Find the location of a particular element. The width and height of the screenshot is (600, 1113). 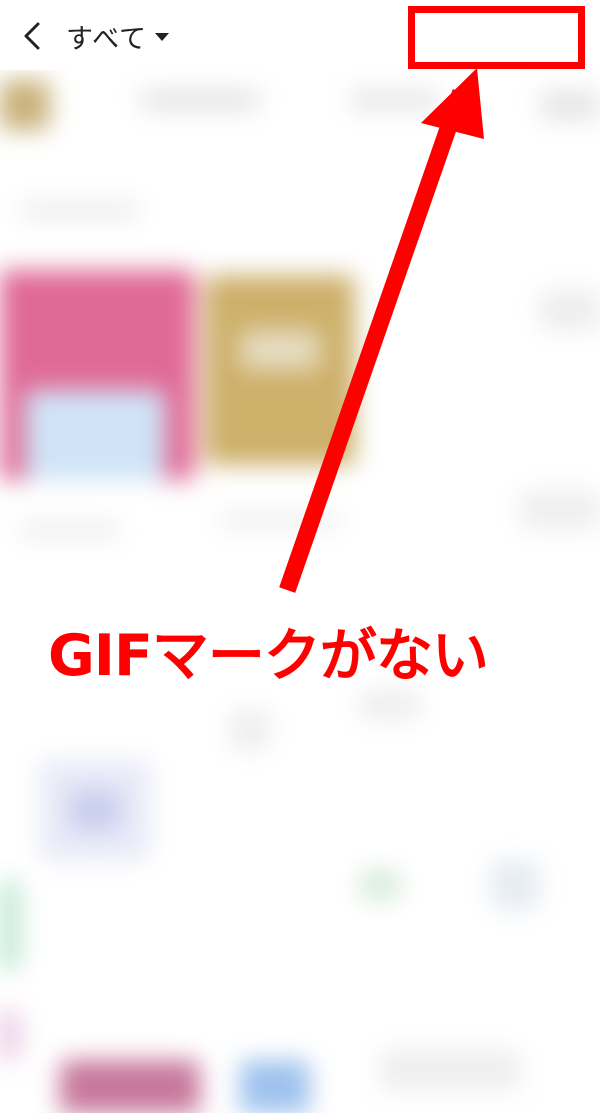

filter-dropdown-label: すべて is located at coordinates (107, 39).